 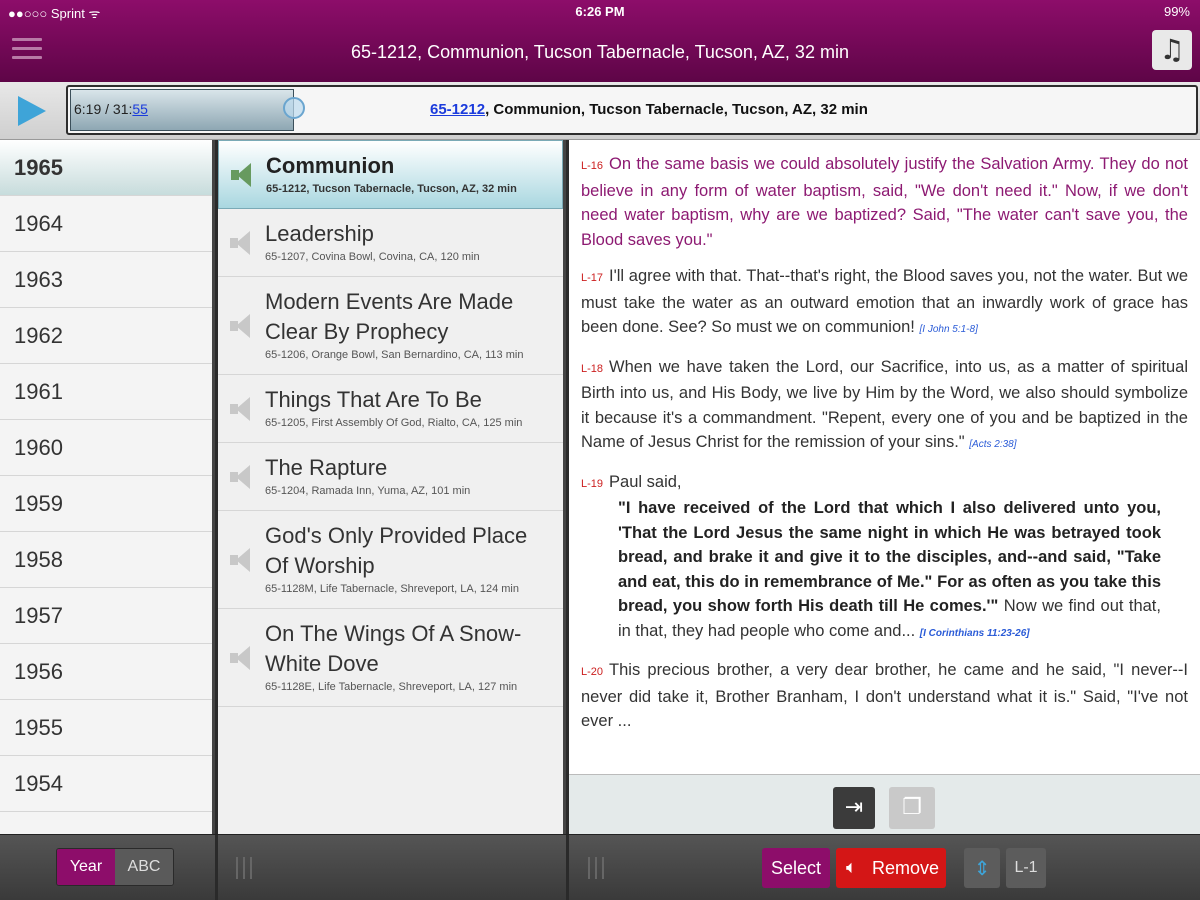 I want to click on year-item: 1958, so click(x=106, y=560).